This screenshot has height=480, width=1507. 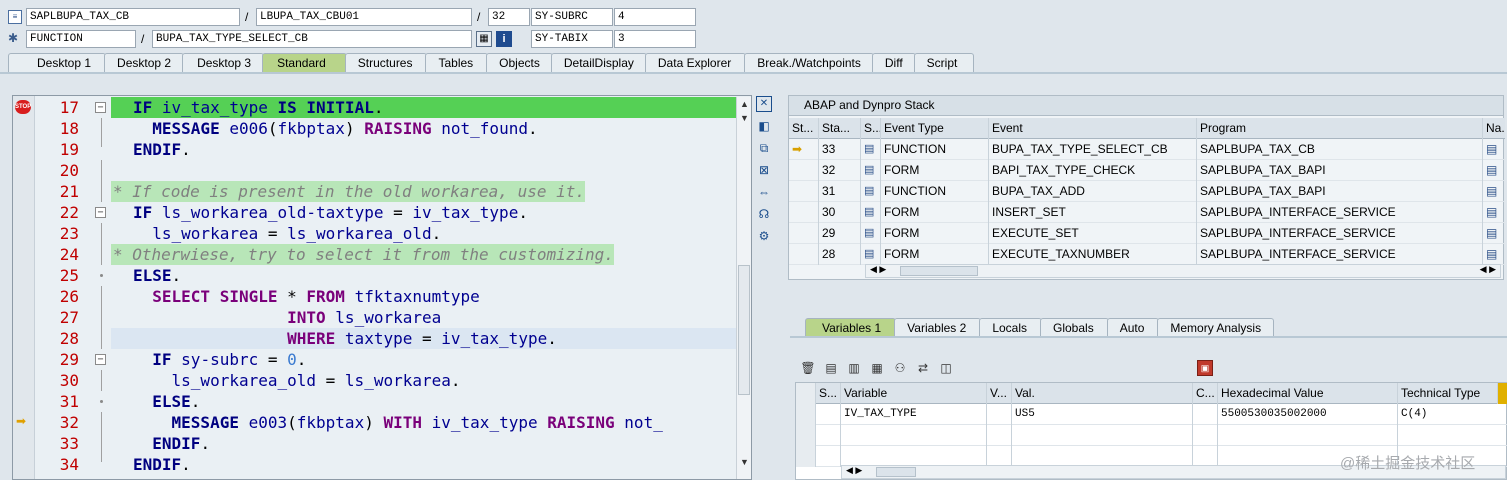 I want to click on variable-name: IV_TAX_TYPE, so click(x=914, y=414).